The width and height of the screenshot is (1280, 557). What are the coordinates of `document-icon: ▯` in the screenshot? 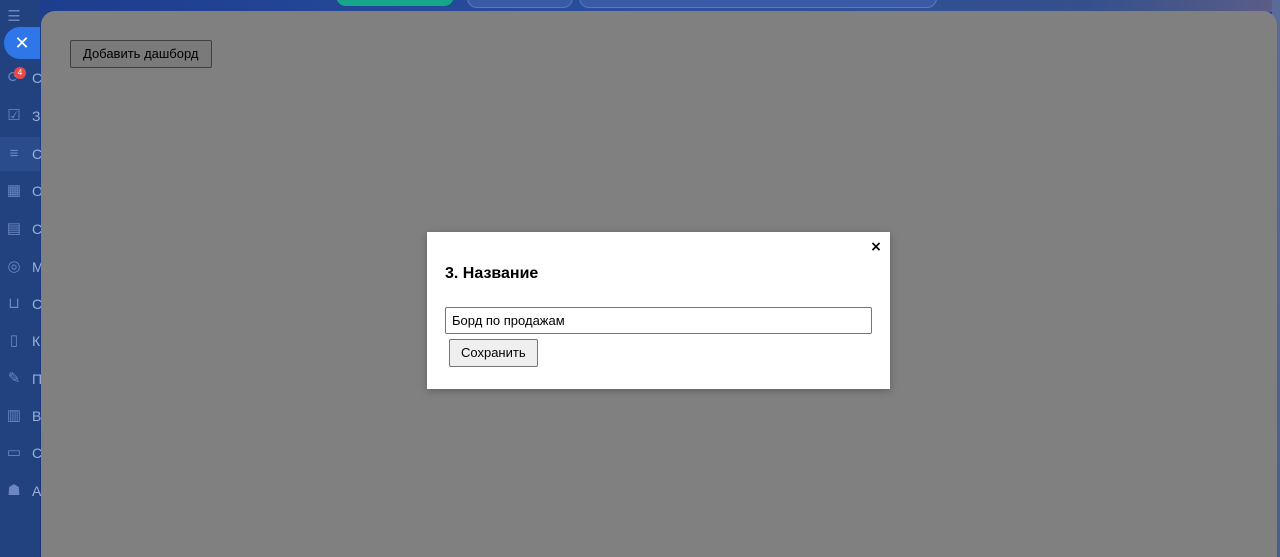 It's located at (14, 341).